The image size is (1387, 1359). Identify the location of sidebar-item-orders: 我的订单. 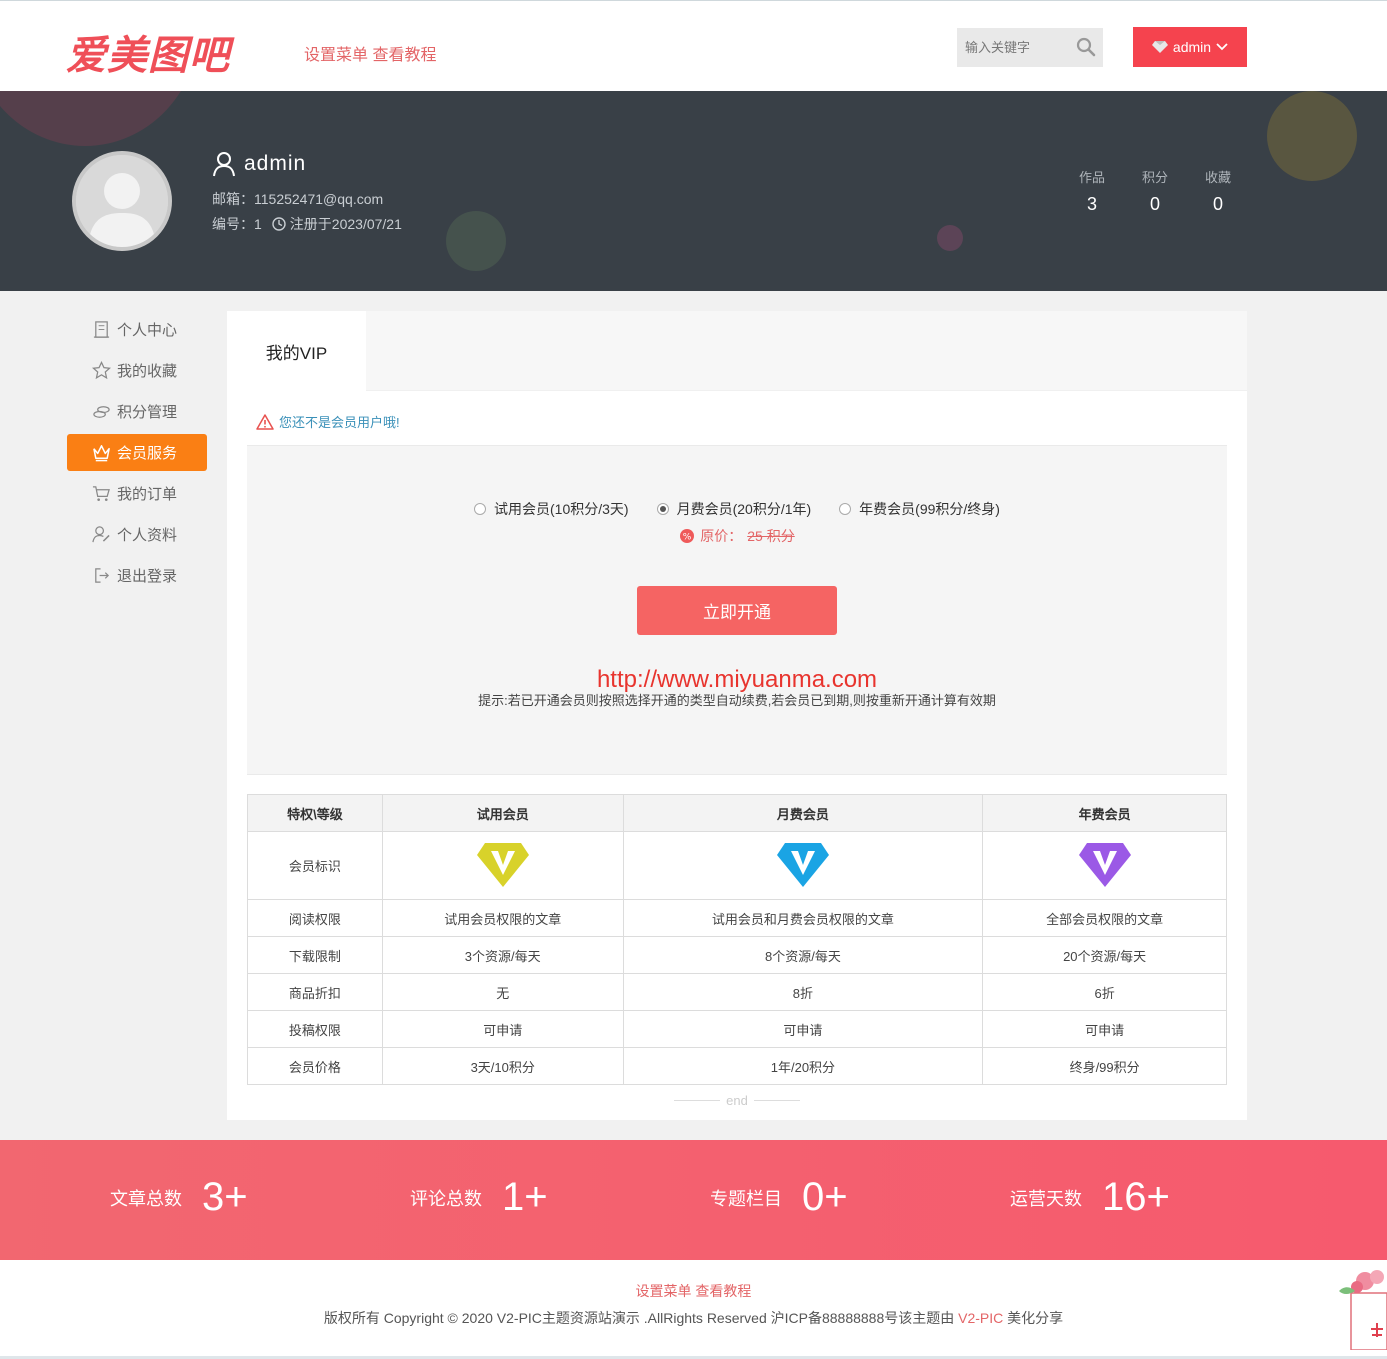
(137, 493).